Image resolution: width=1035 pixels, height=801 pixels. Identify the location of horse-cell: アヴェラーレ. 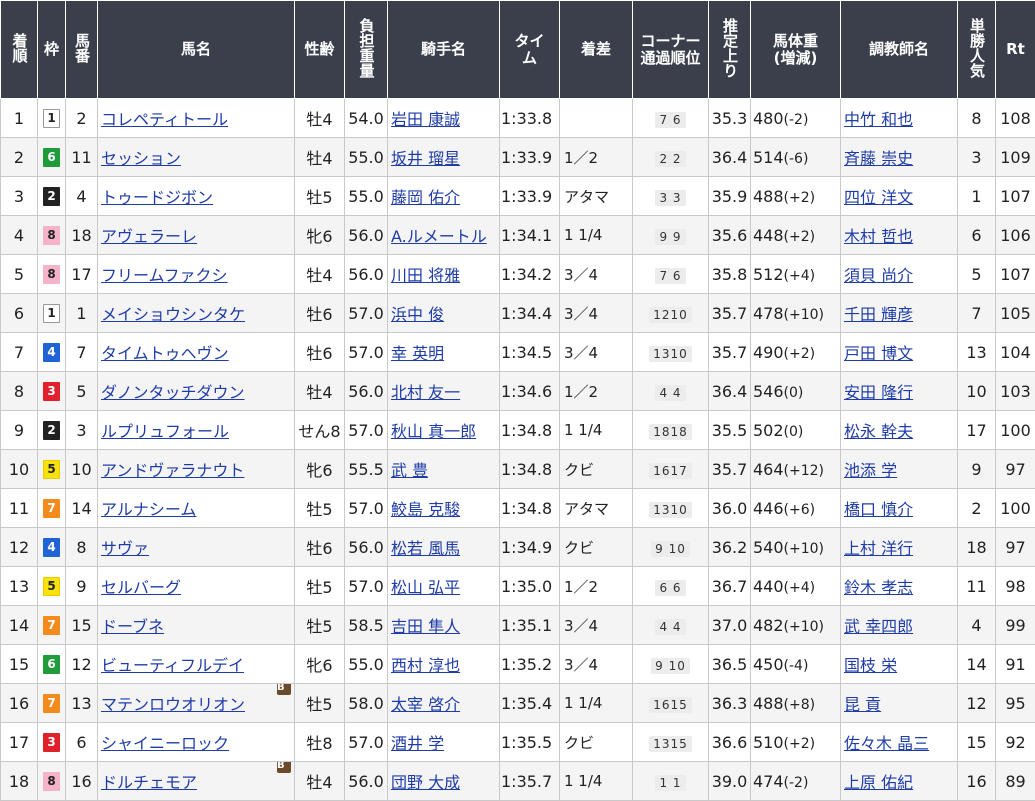
(196, 235).